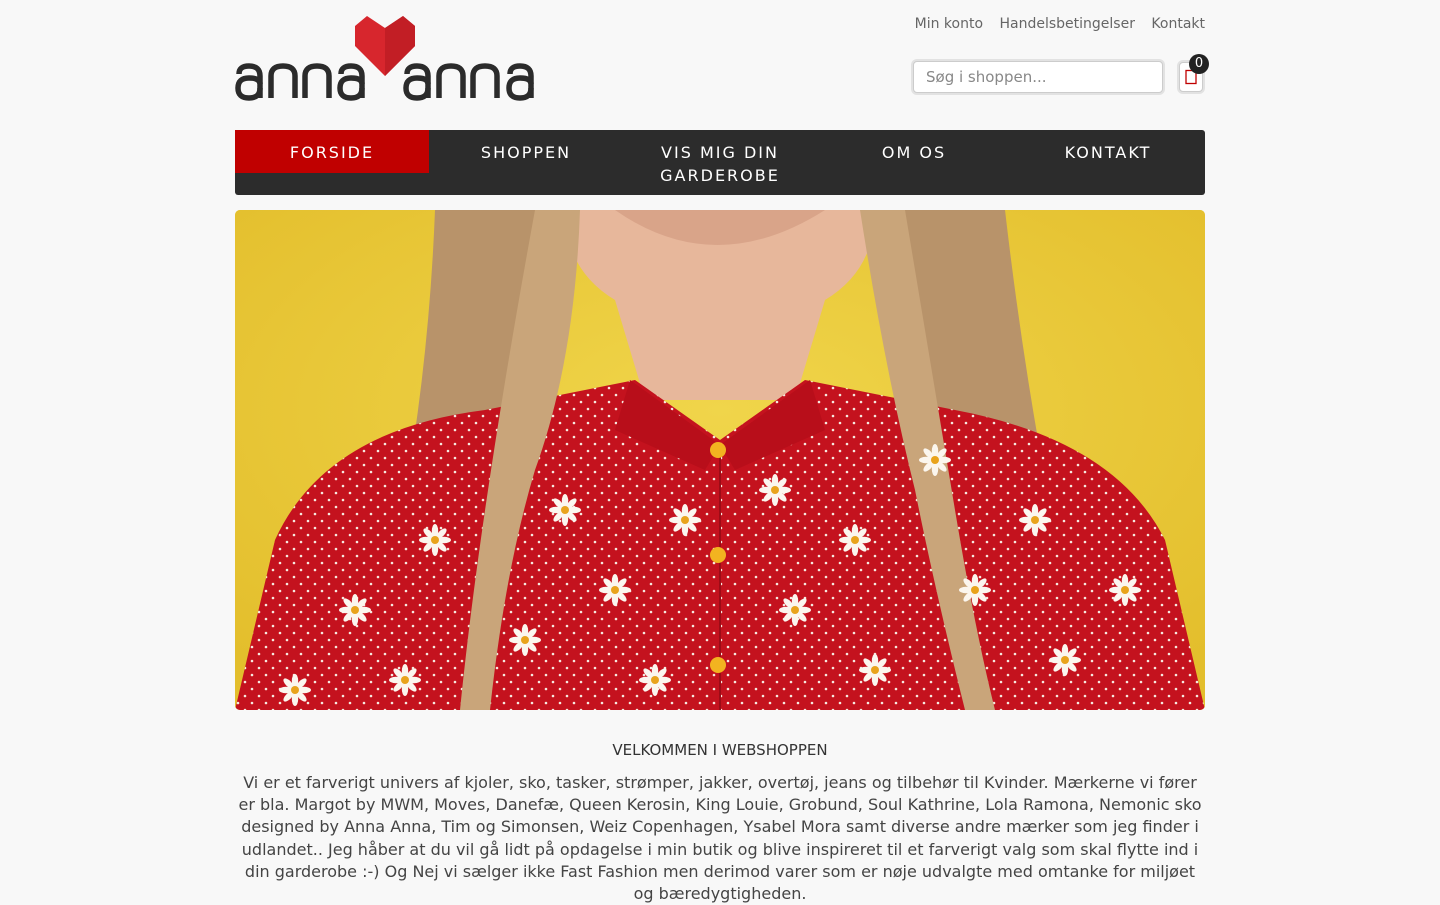  What do you see at coordinates (1066, 24) in the screenshot?
I see `terms-link: Handelsbetingelser` at bounding box center [1066, 24].